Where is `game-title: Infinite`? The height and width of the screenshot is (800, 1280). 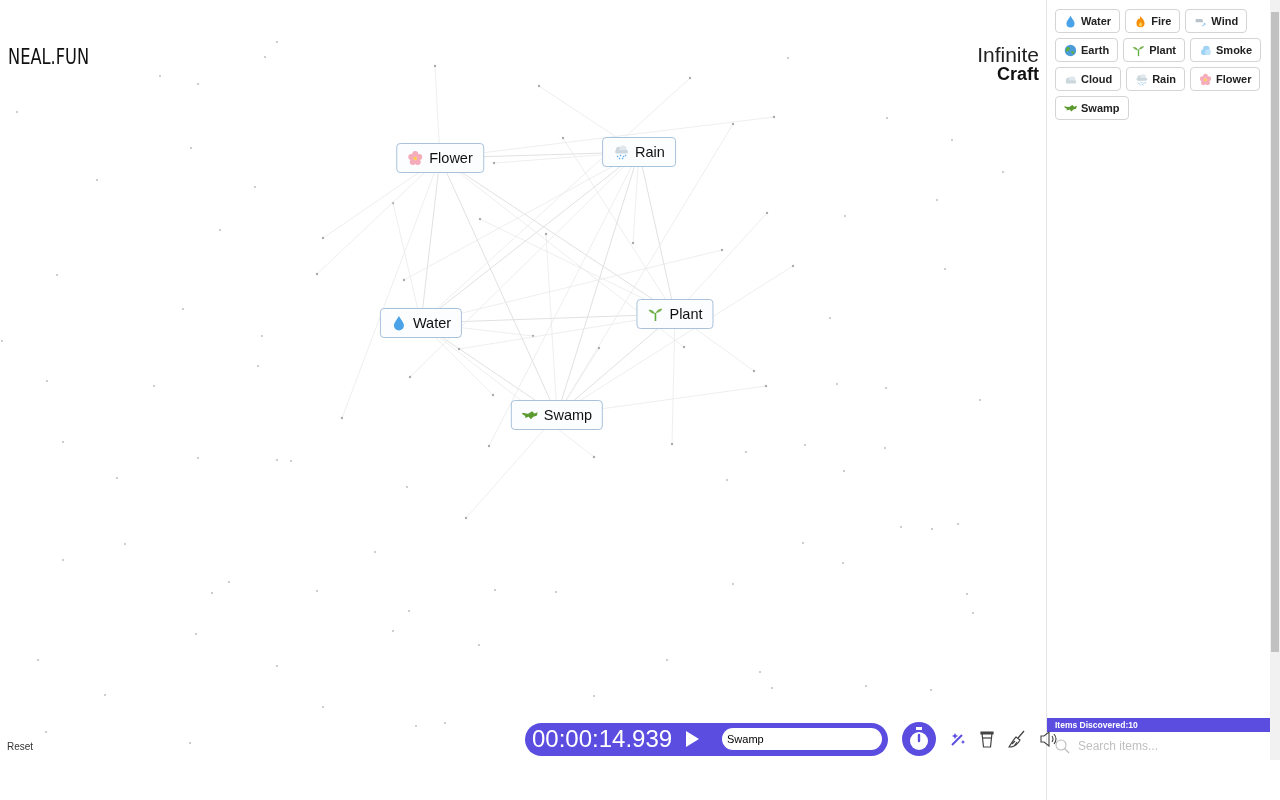
game-title: Infinite is located at coordinates (1008, 54).